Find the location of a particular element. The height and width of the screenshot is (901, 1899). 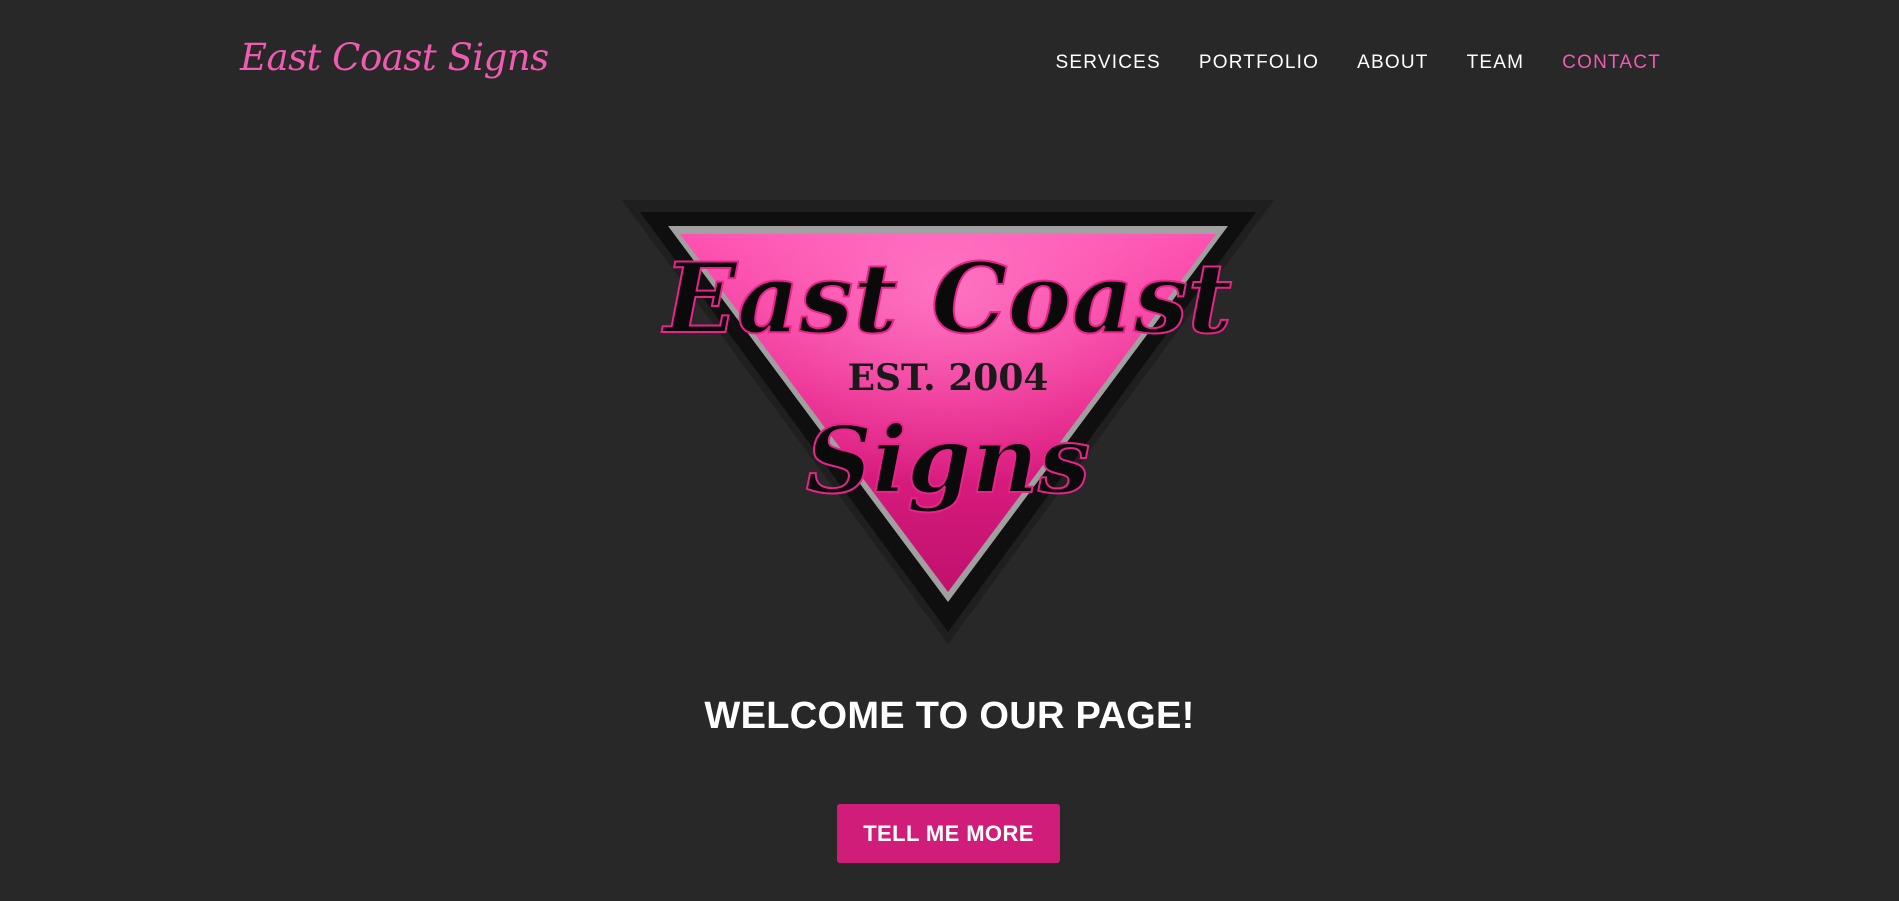

brand-logo-link: East Coast Signs is located at coordinates (394, 57).